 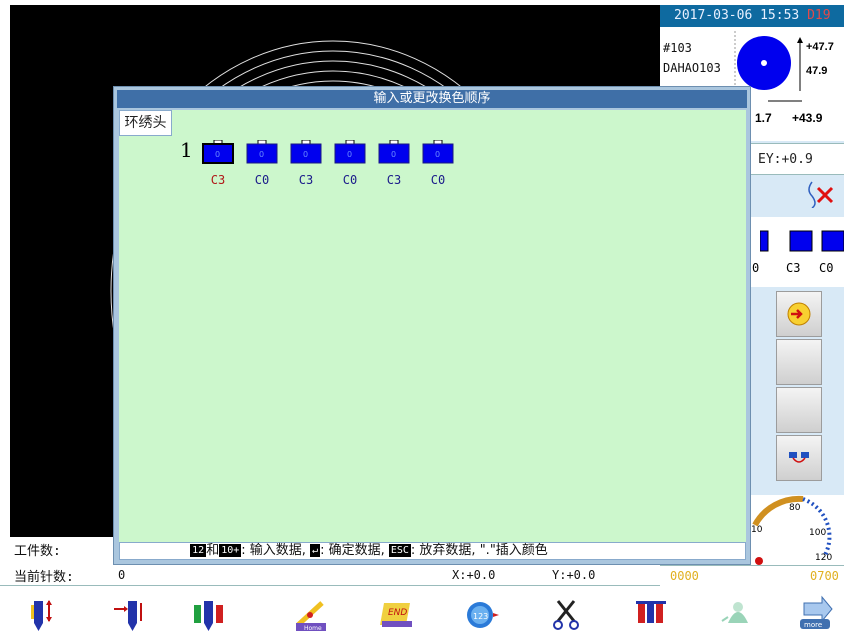 I want to click on help-confirm-data: : 确定数据,, so click(x=354, y=550).